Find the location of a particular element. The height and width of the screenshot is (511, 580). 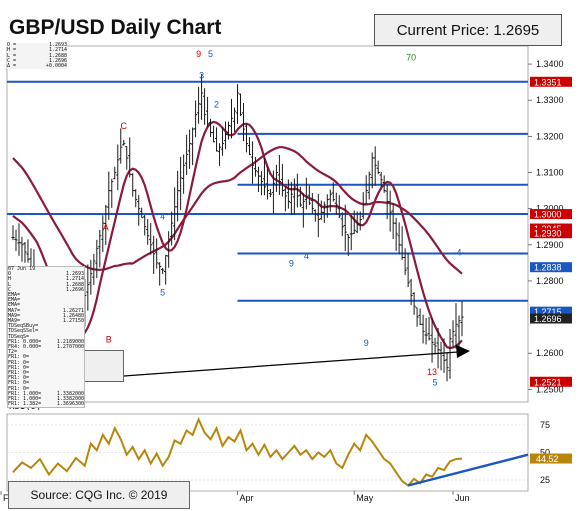

price-tick-label: 1.2800 is located at coordinates (550, 281).